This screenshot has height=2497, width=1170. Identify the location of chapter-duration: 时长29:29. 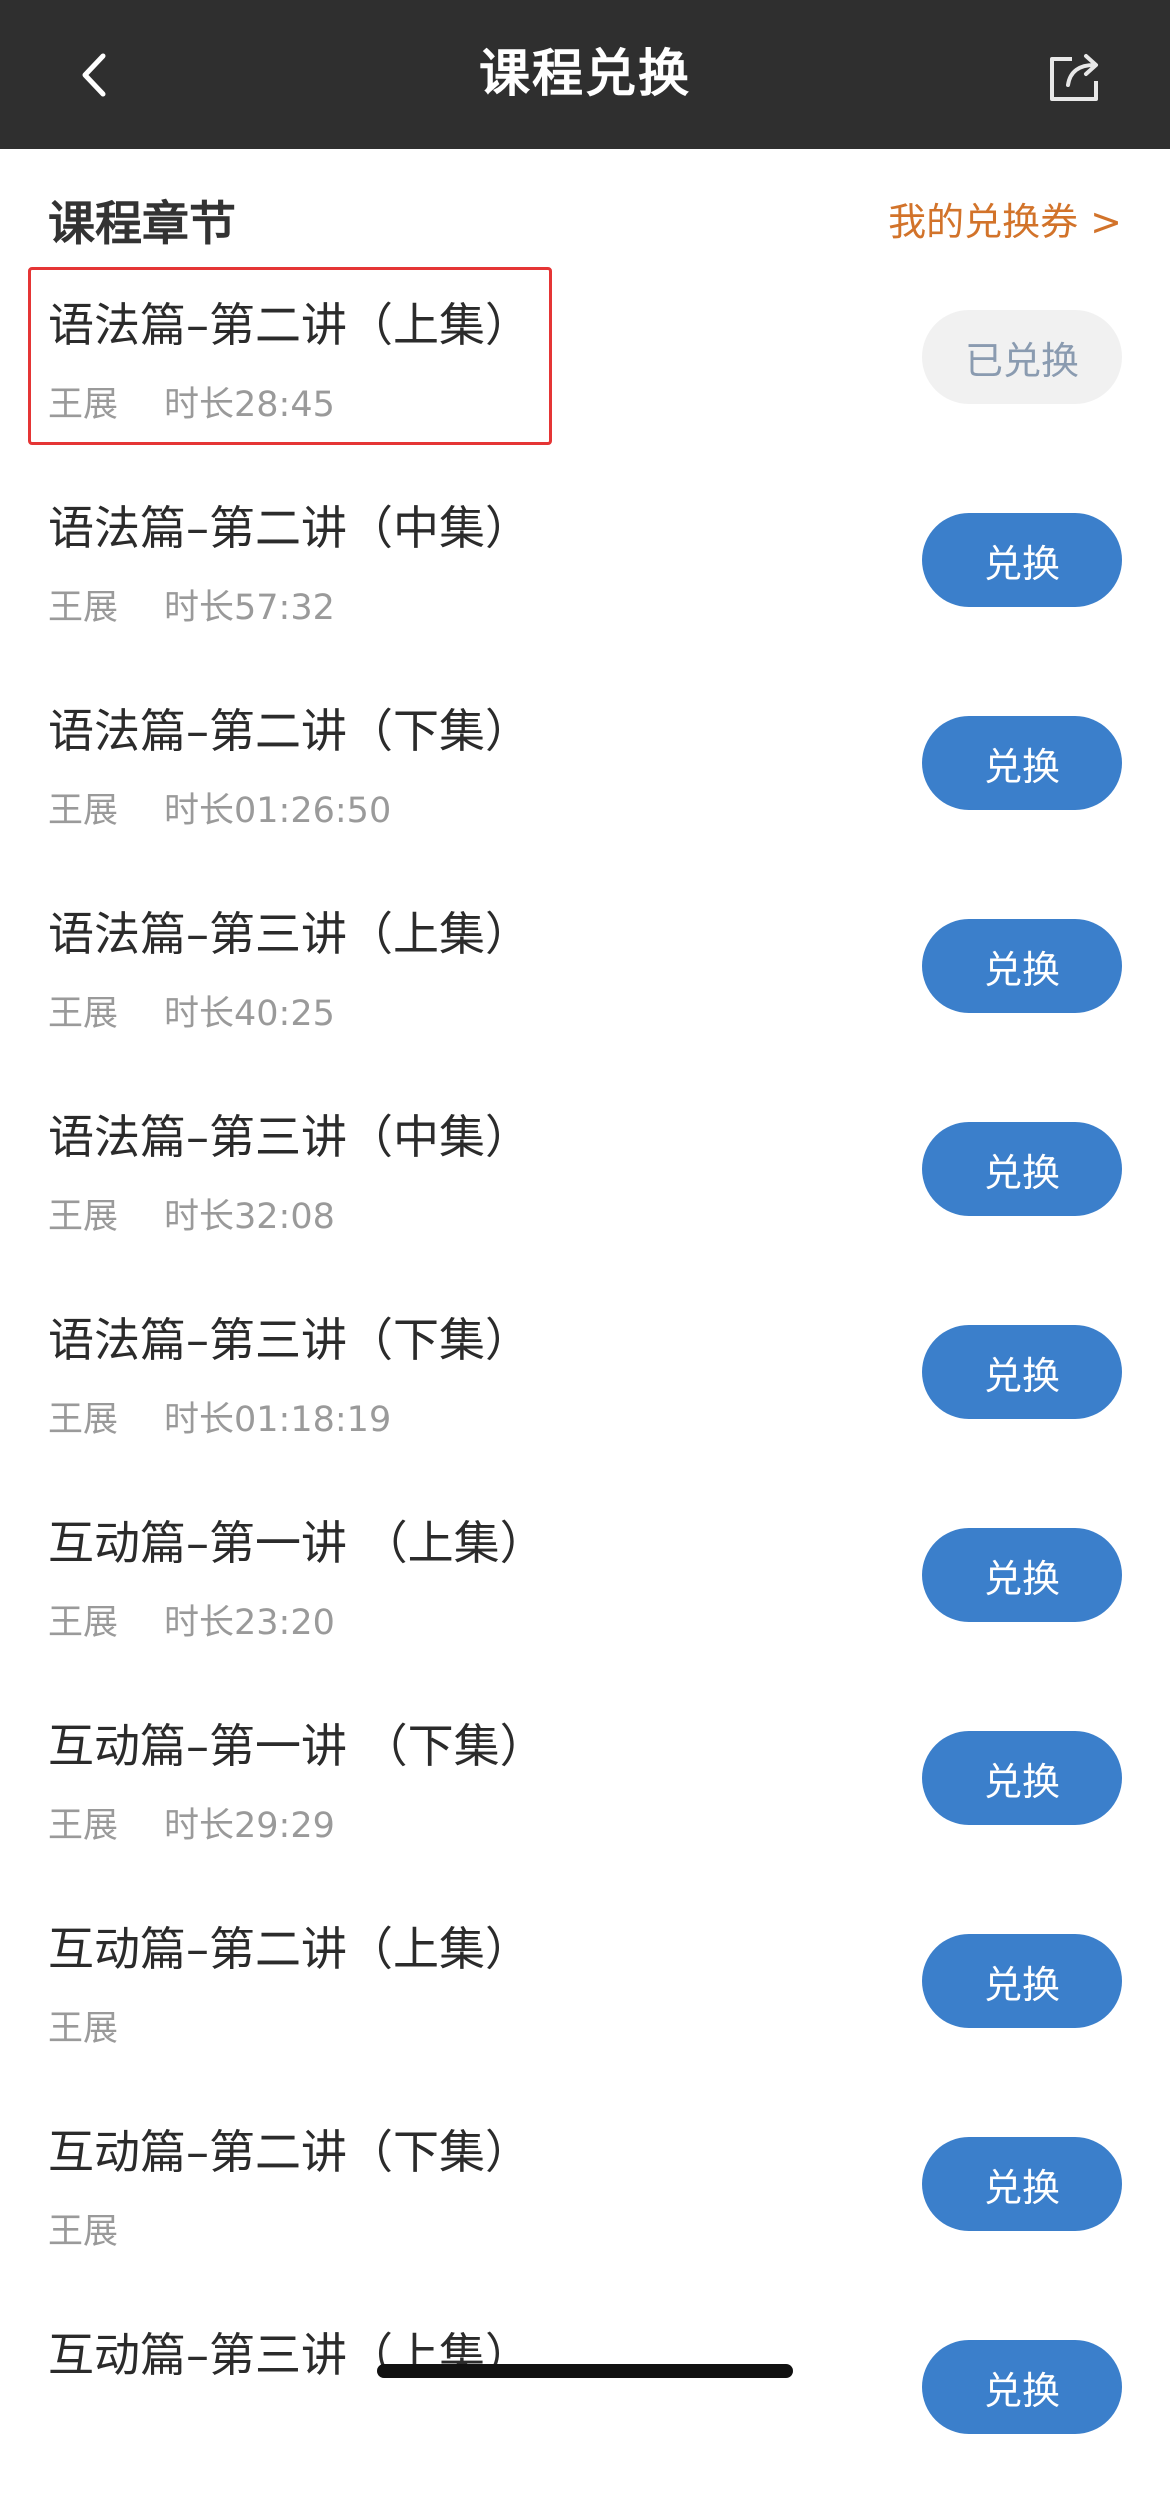
(249, 1826).